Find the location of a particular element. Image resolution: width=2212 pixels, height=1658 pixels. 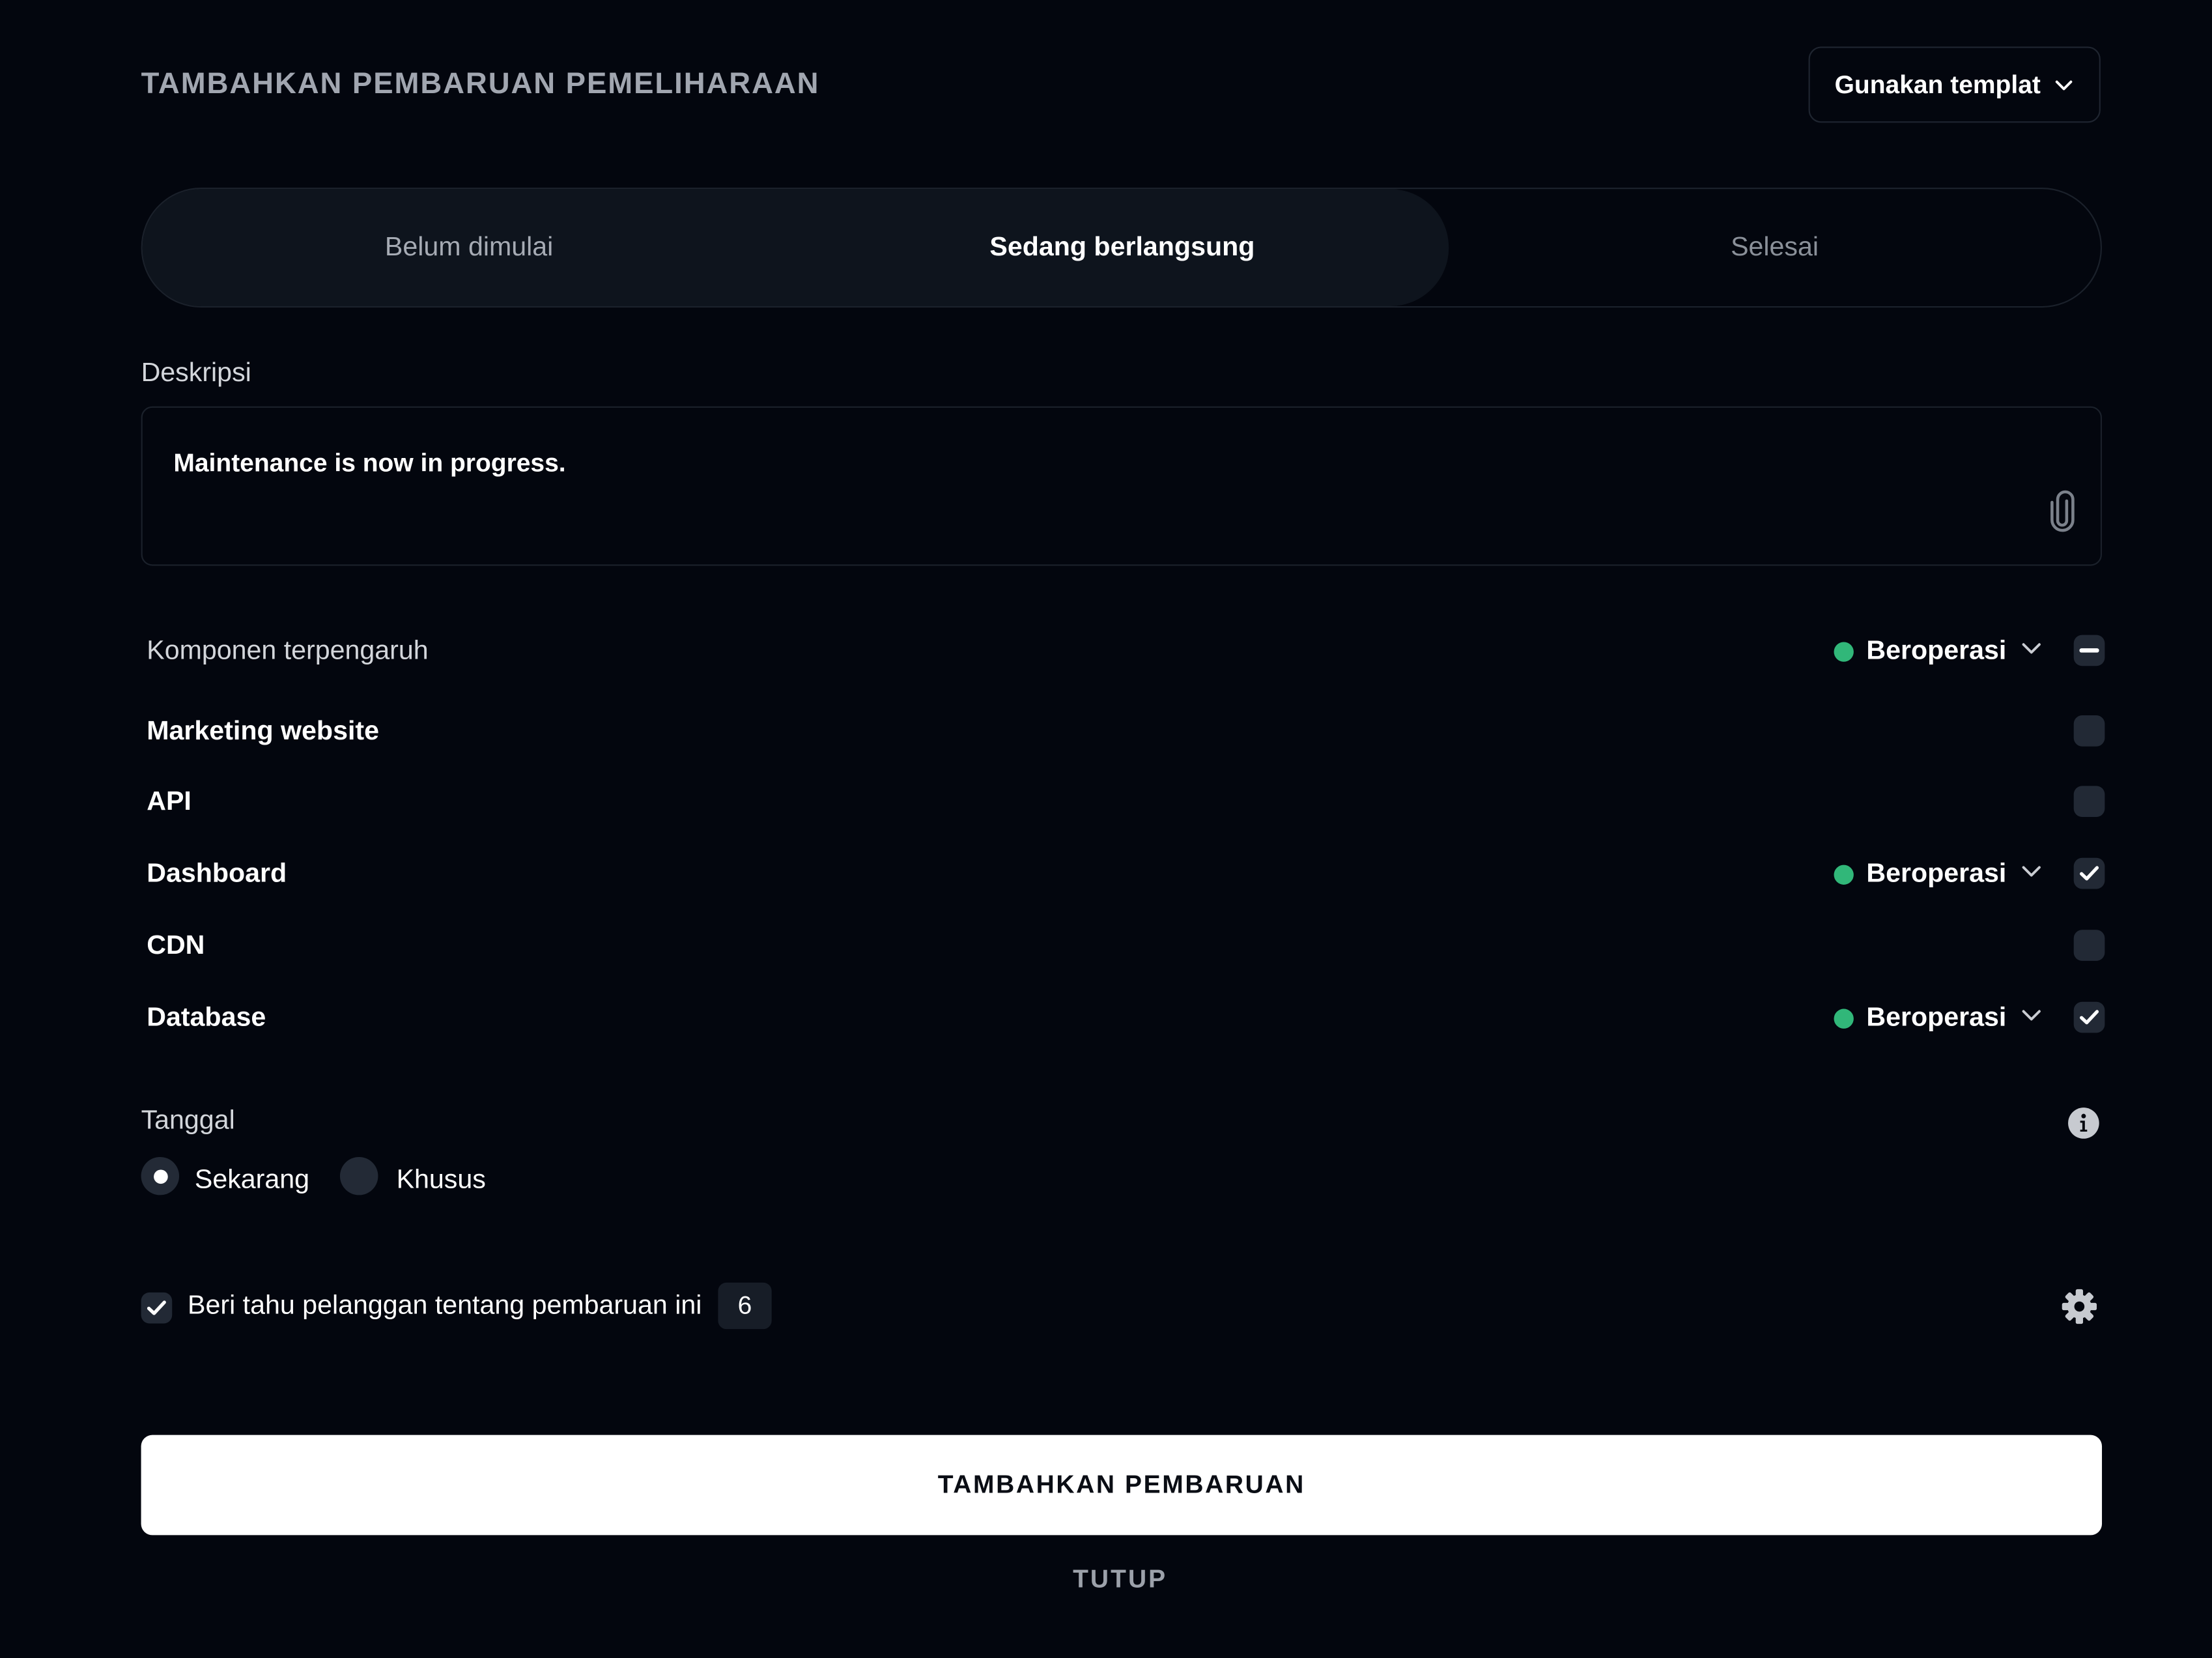

description-value: Maintenance is now in progress. is located at coordinates (369, 463).